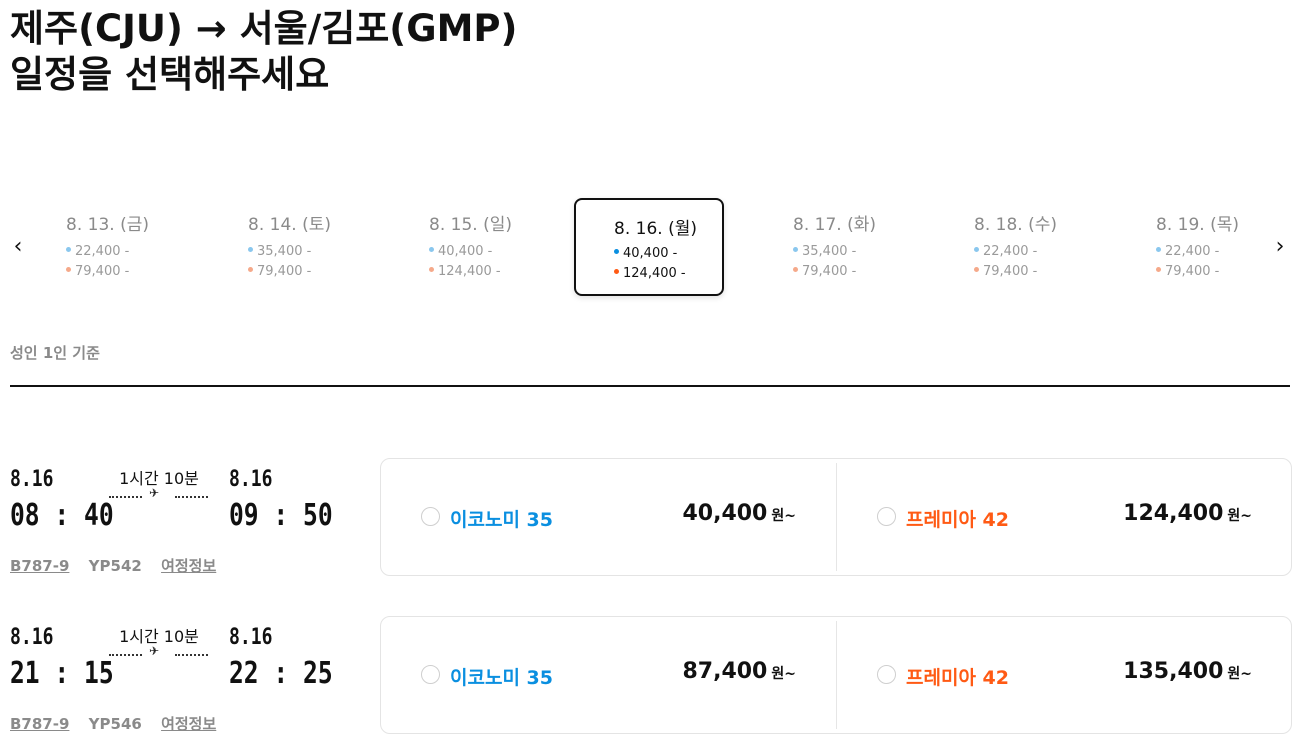  Describe the element at coordinates (1280, 247) in the screenshot. I see `chevron-right-icon: ›` at that location.